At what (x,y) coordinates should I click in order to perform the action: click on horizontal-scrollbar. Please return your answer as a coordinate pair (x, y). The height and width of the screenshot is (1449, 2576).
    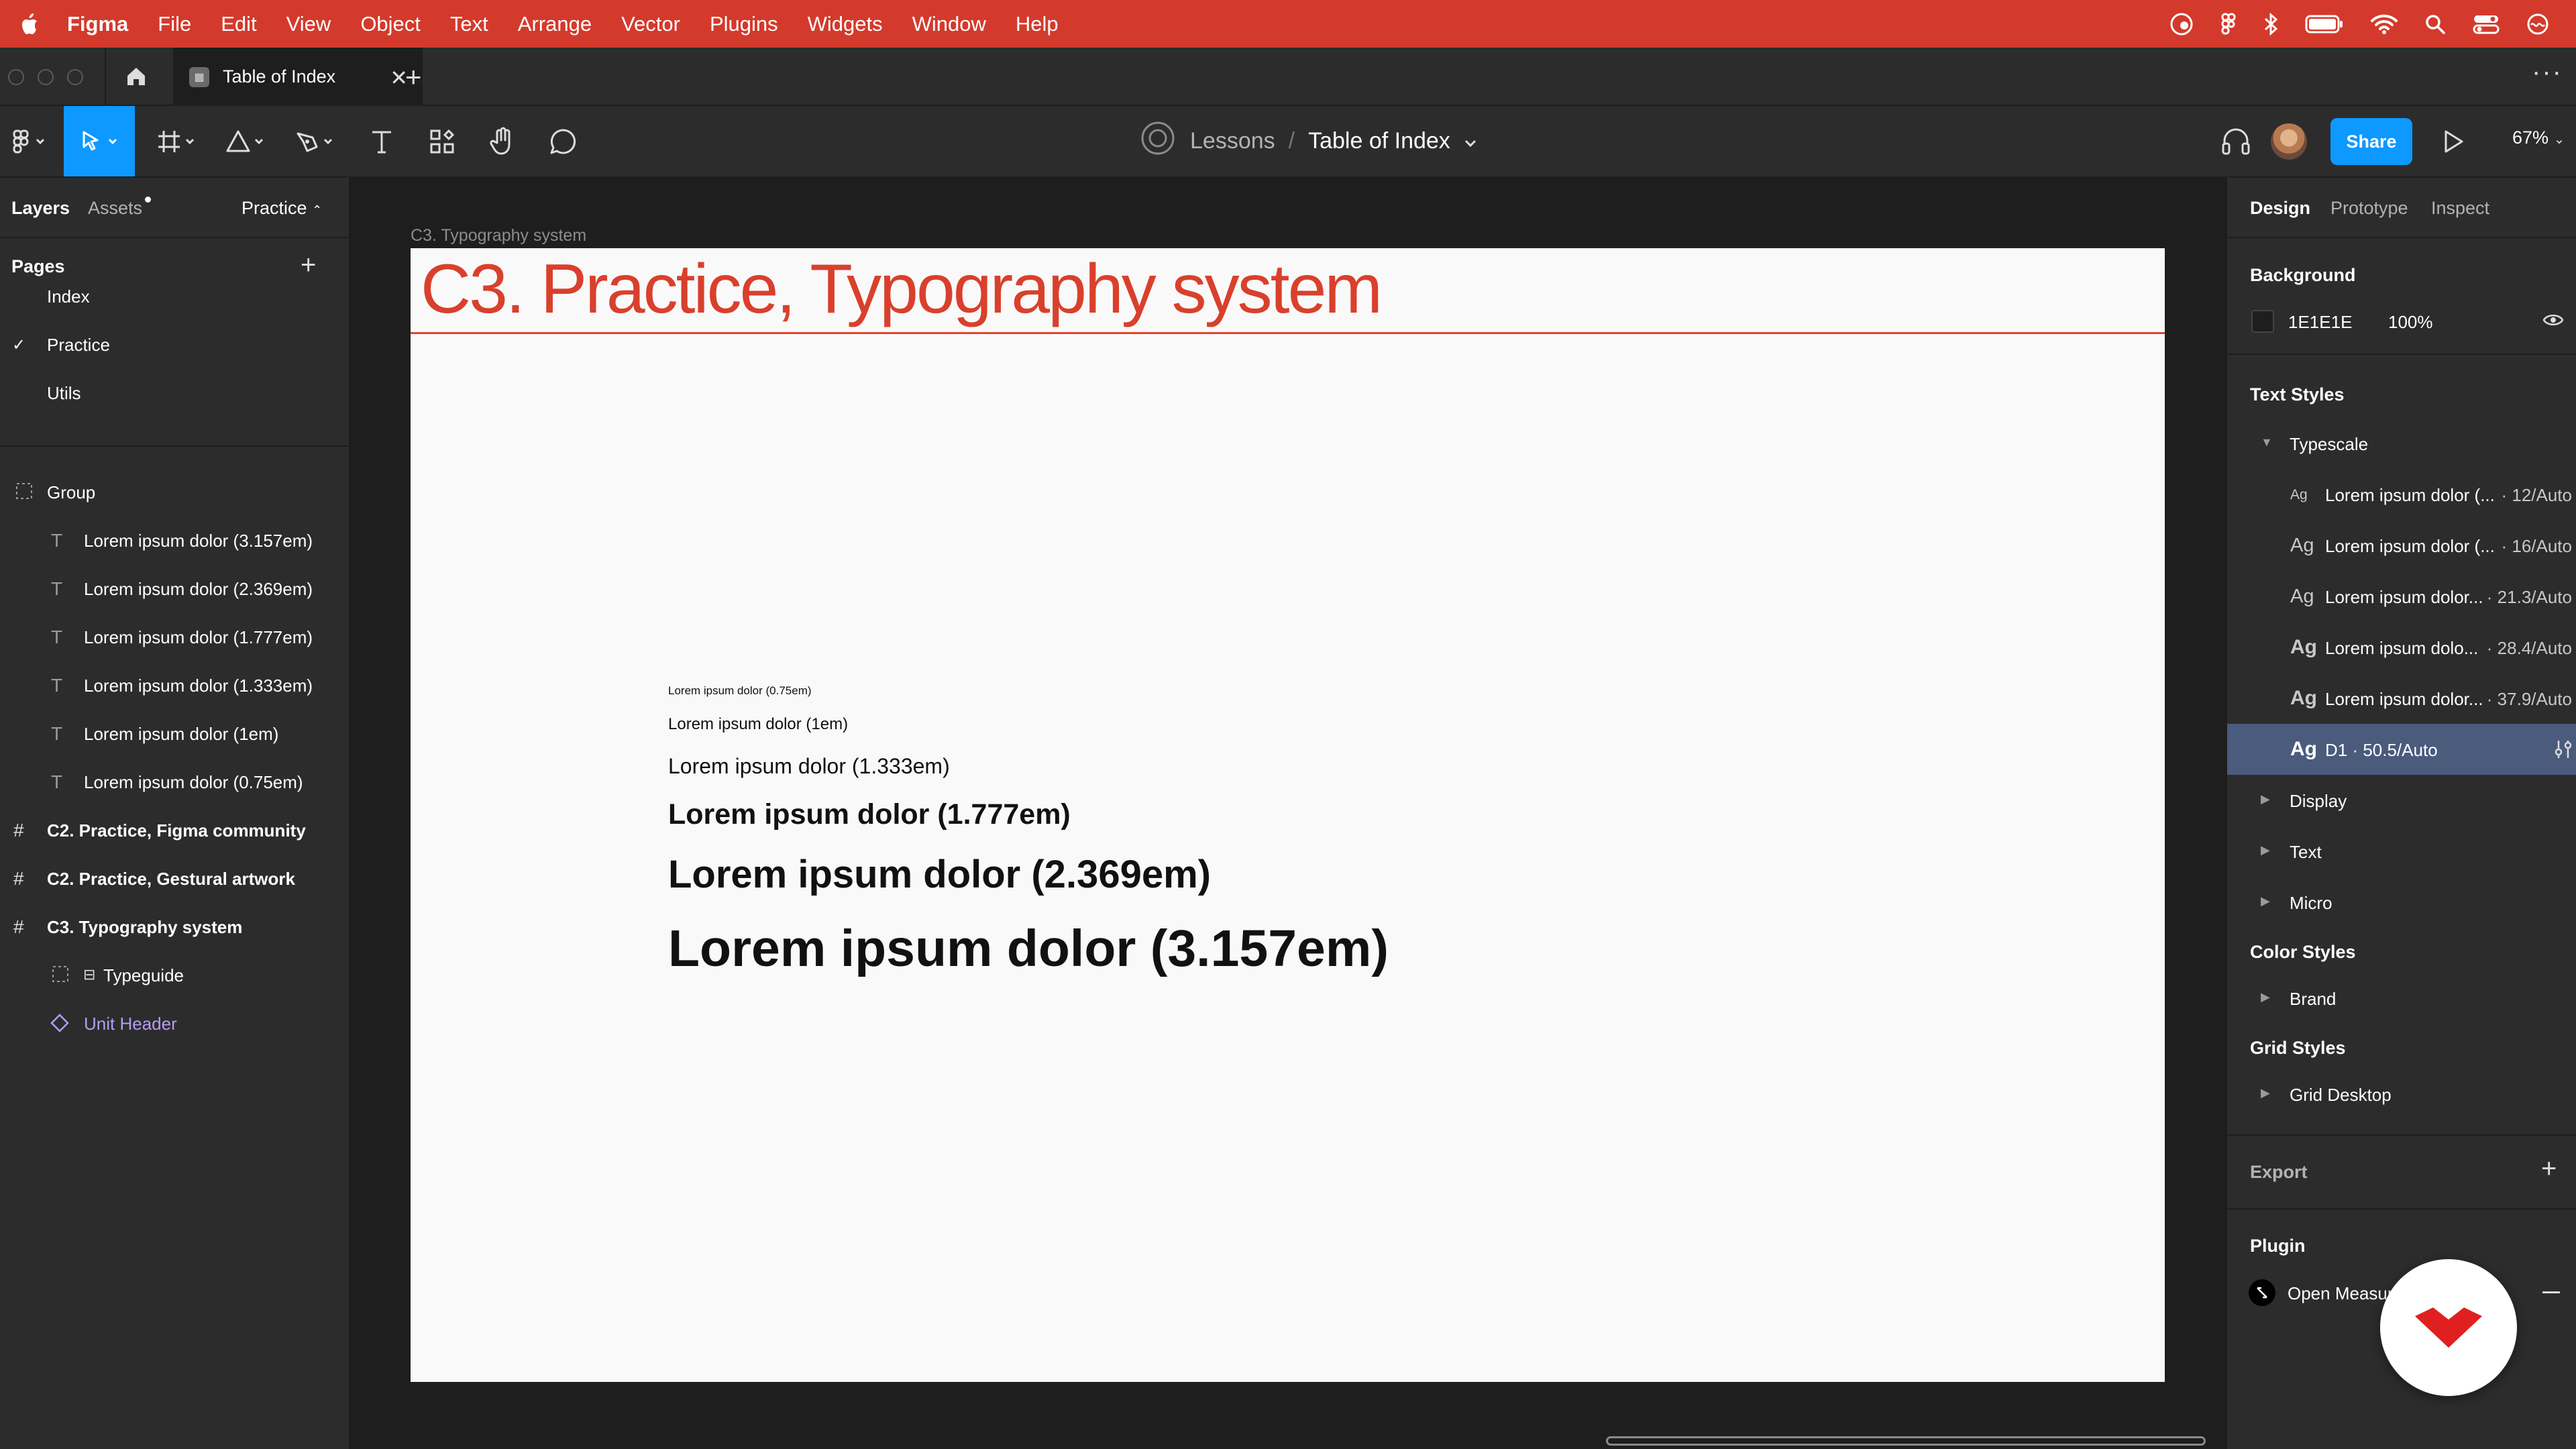
    Looking at the image, I should click on (1906, 1441).